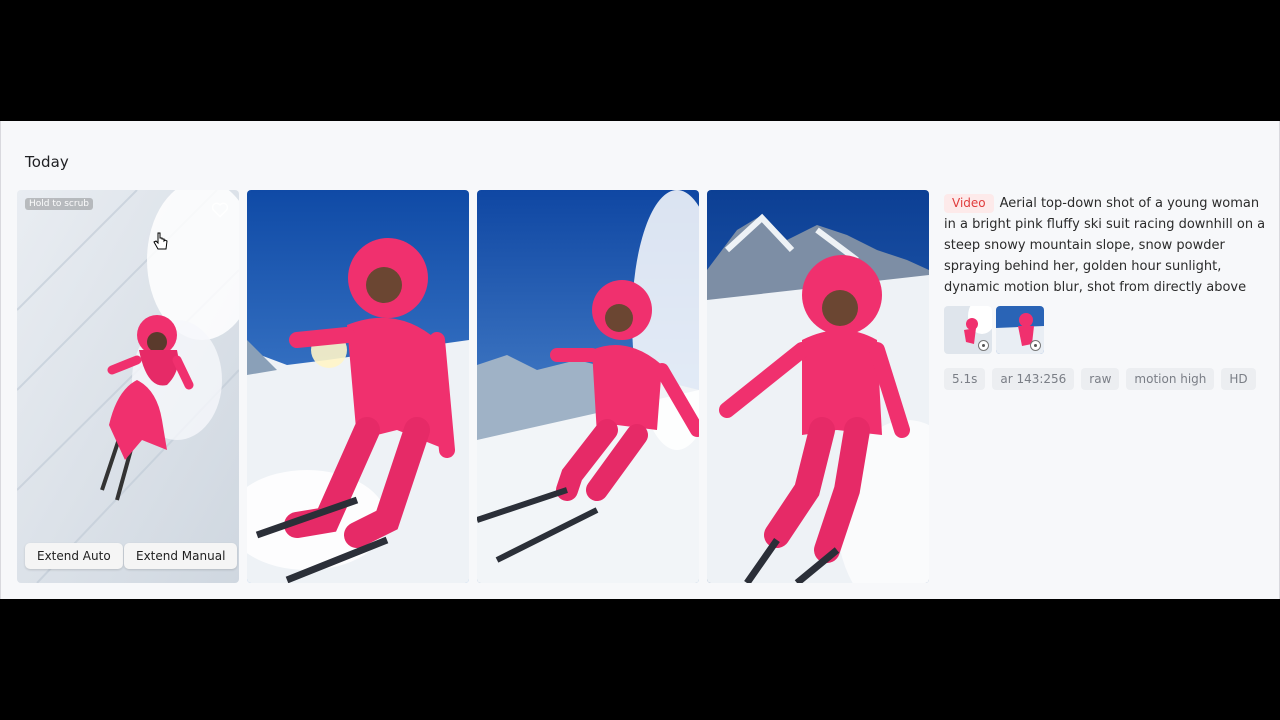 The image size is (1280, 720). What do you see at coordinates (1238, 379) in the screenshot?
I see `tag-quality: HD` at bounding box center [1238, 379].